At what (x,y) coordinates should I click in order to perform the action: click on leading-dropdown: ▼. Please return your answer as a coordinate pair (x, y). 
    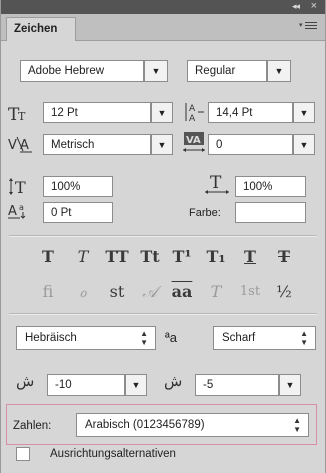
    Looking at the image, I should click on (304, 112).